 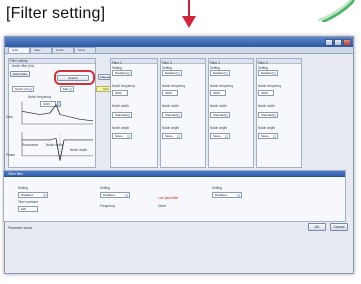 What do you see at coordinates (263, 63) in the screenshot?
I see `filter-column-title: Filter 5` at bounding box center [263, 63].